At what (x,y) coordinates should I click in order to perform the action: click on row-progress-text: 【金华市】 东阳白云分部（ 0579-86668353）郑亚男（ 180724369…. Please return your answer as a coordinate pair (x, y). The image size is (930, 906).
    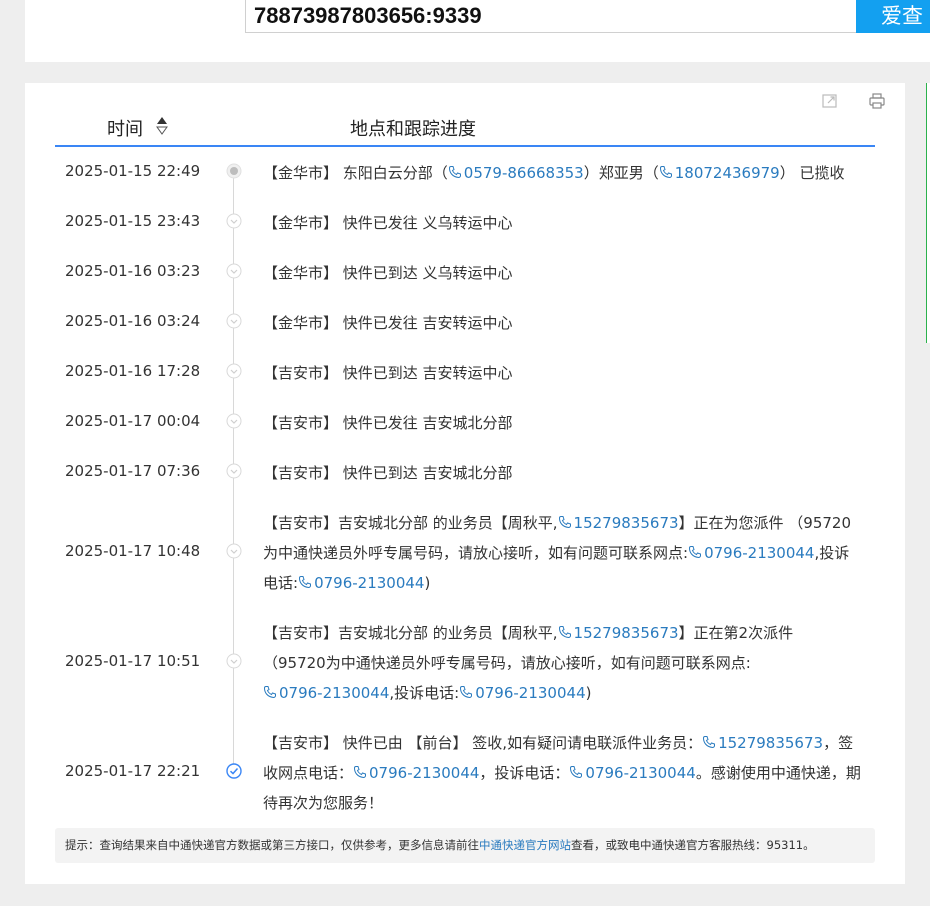
    Looking at the image, I should click on (573, 173).